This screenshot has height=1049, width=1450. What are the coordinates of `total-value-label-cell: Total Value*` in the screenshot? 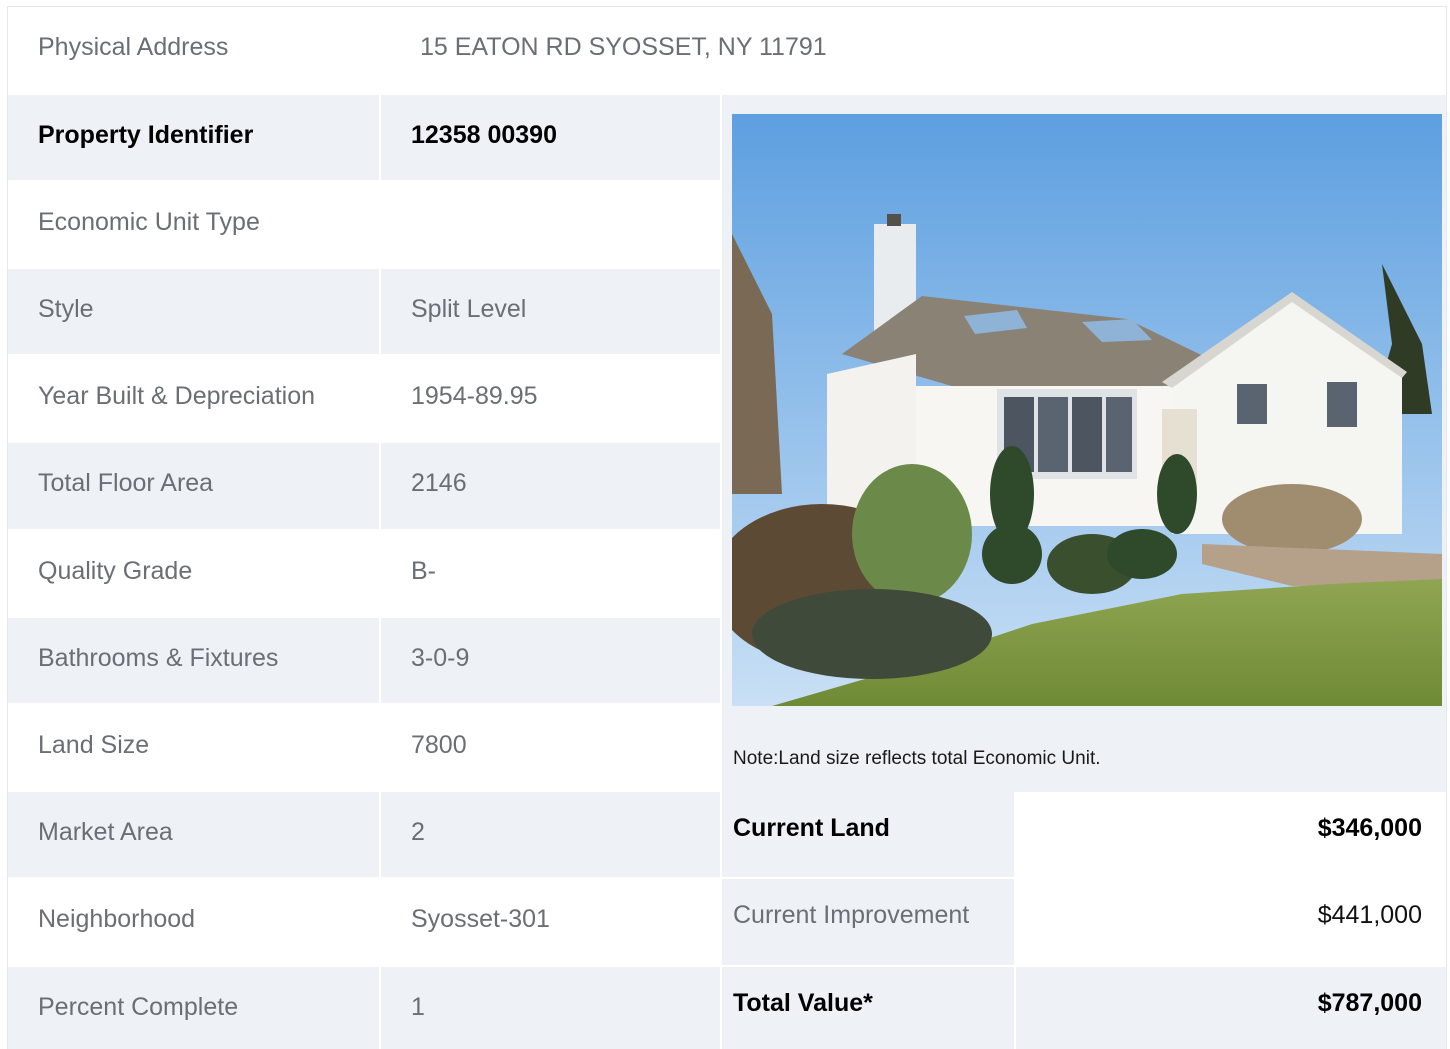 It's located at (868, 1008).